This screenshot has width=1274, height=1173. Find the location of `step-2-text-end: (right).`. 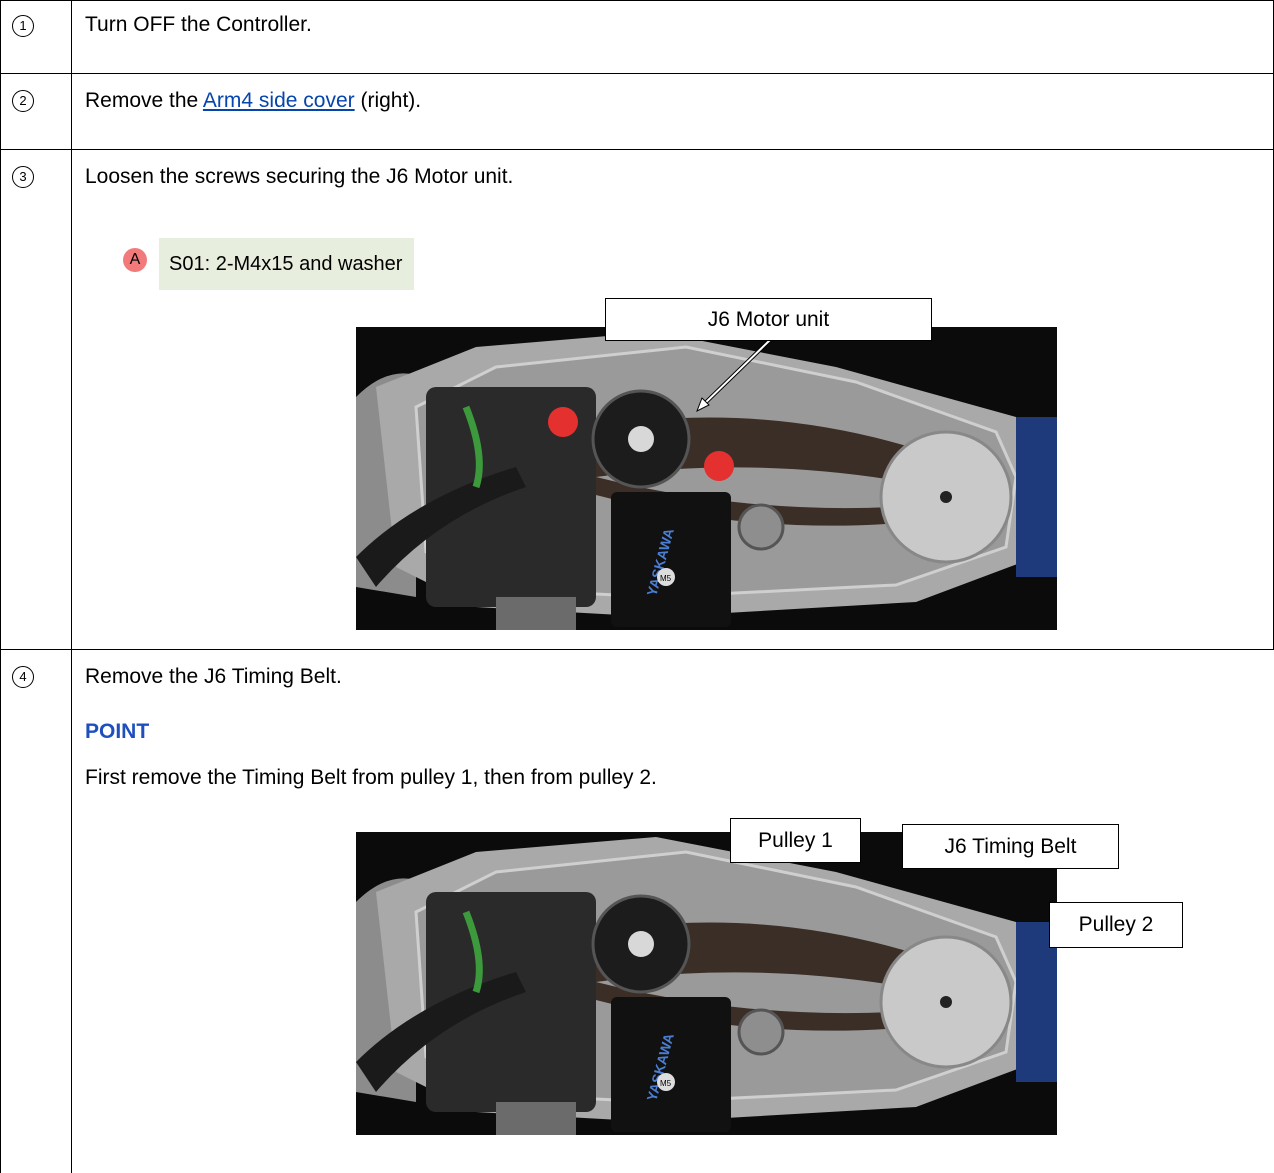

step-2-text-end: (right). is located at coordinates (388, 100).